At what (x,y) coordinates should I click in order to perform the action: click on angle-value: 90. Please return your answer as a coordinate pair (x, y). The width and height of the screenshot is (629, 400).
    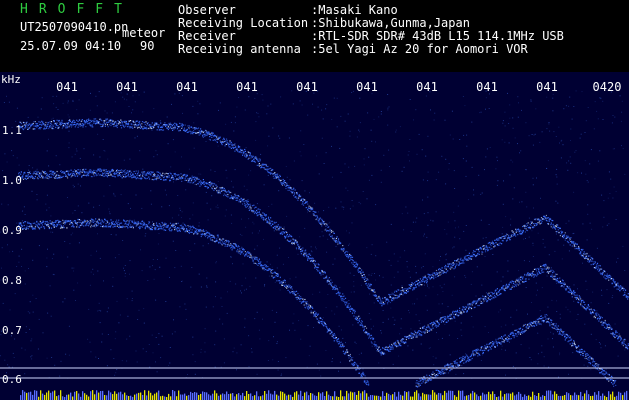
    Looking at the image, I should click on (147, 46).